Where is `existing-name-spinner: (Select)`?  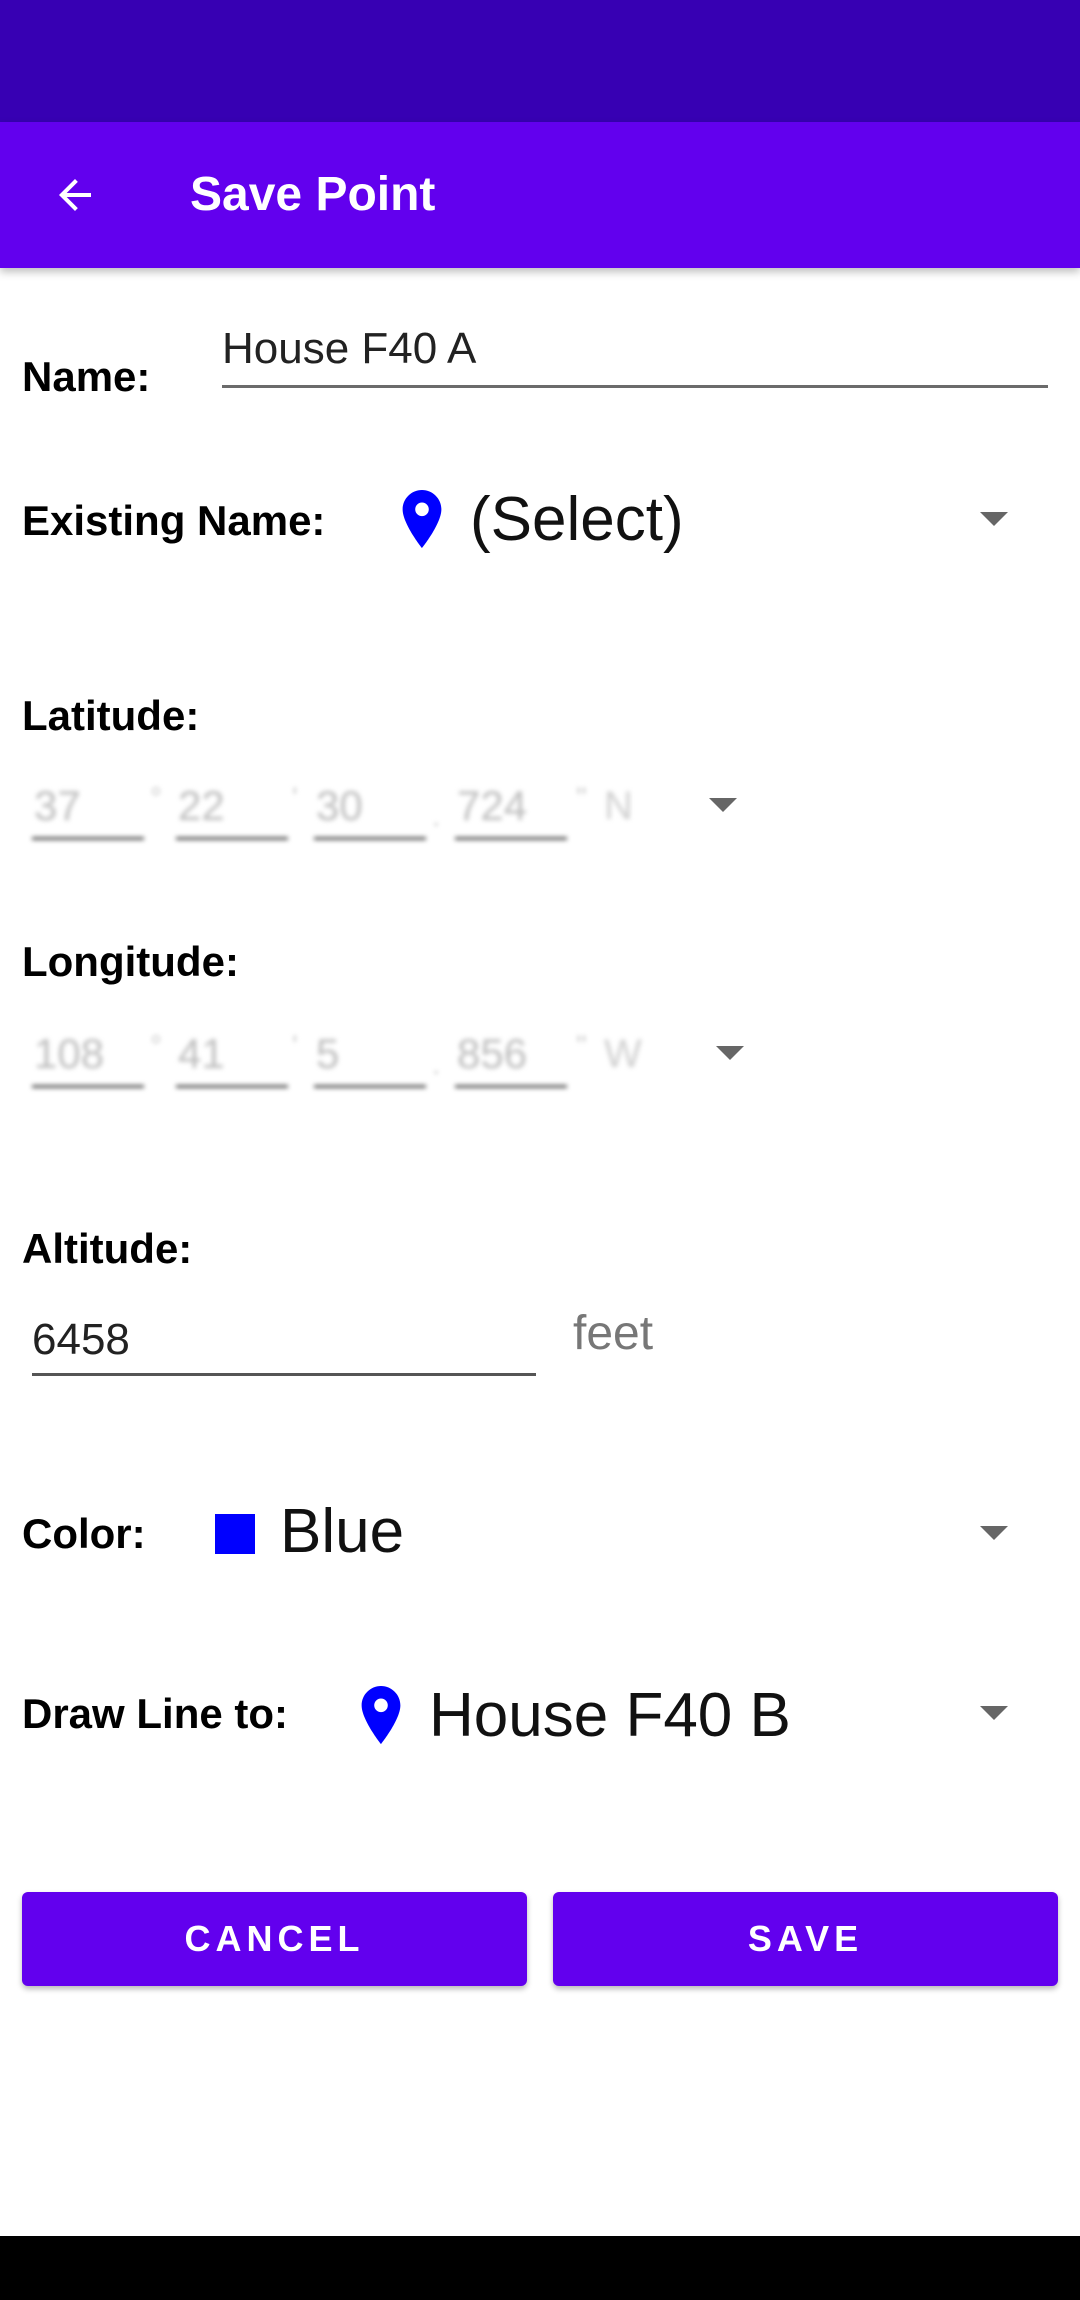
existing-name-spinner: (Select) is located at coordinates (708, 519).